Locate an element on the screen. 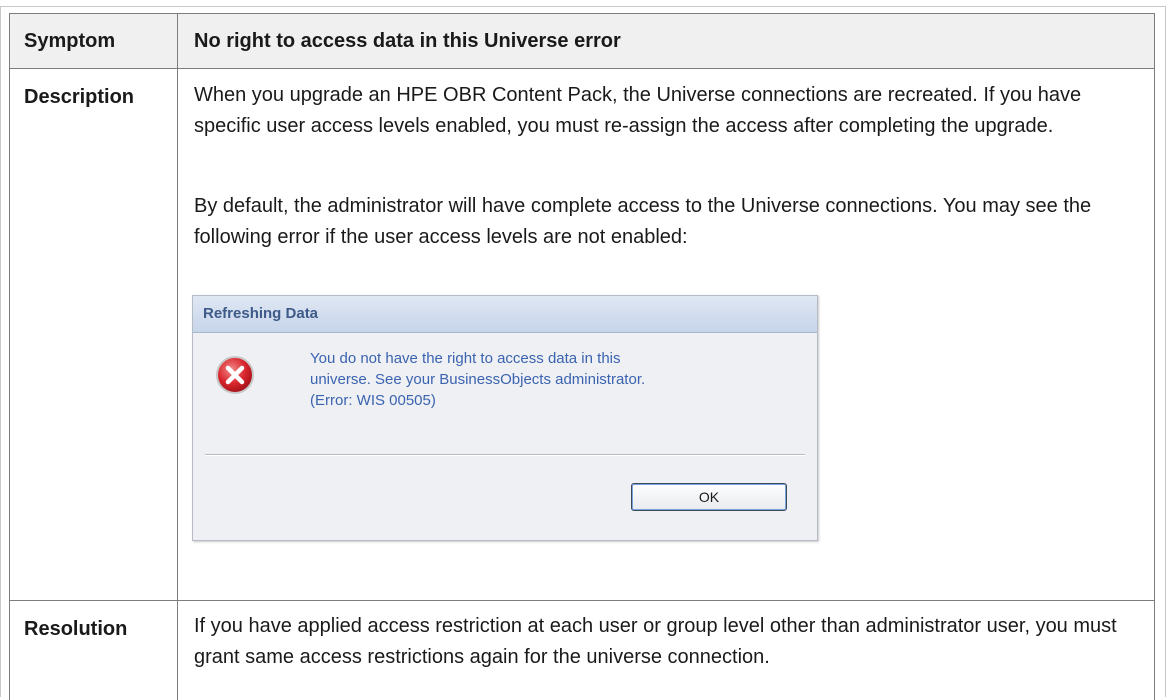 The width and height of the screenshot is (1166, 700). description-label: Description is located at coordinates (79, 97).